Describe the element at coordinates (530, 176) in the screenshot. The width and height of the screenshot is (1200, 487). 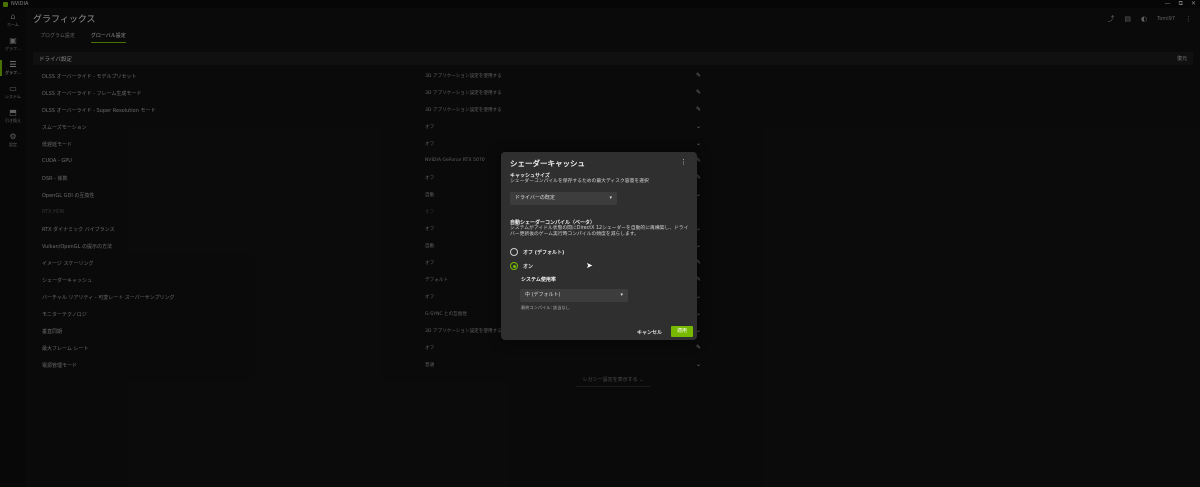
I see `cache-size-heading: キャッシュサイズ` at that location.